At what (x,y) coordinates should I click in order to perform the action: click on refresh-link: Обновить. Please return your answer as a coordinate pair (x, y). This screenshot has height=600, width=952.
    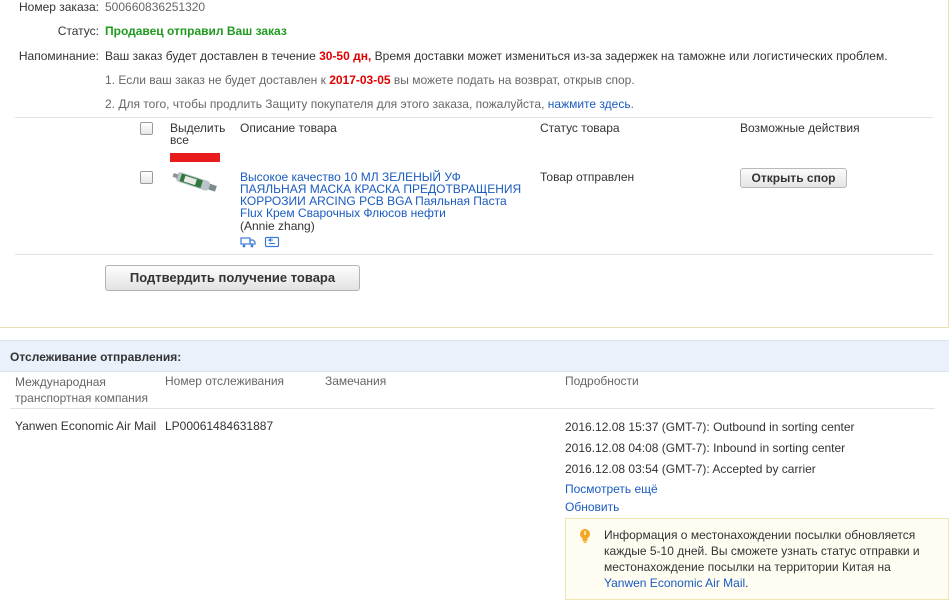
    Looking at the image, I should click on (592, 507).